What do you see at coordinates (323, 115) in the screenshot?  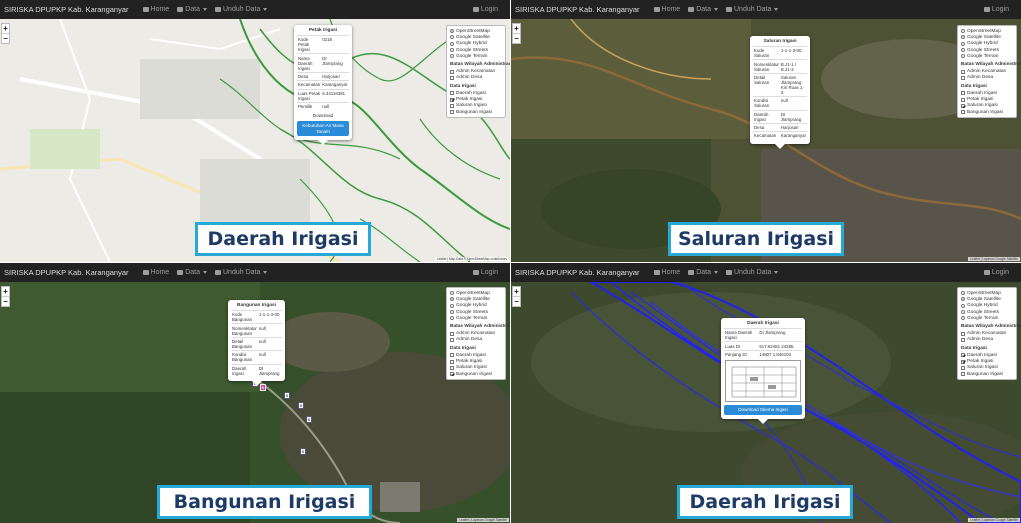 I see `popup-download-link: Download` at bounding box center [323, 115].